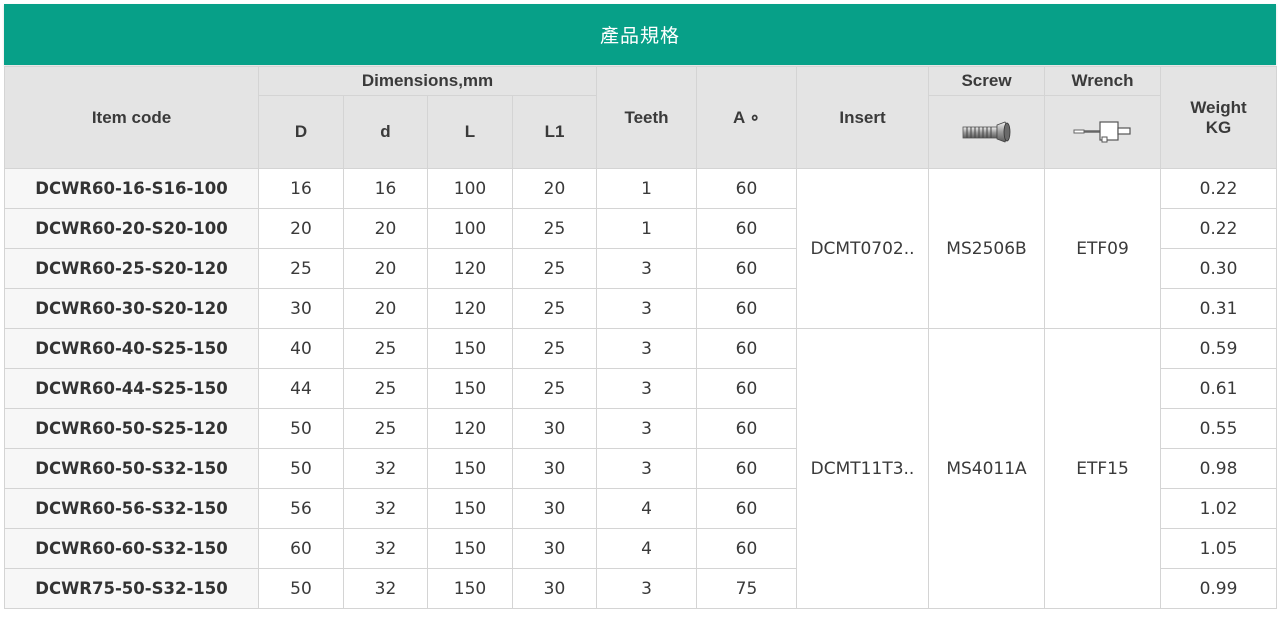 Image resolution: width=1280 pixels, height=619 pixels. I want to click on weight-cell: 0.59, so click(1218, 348).